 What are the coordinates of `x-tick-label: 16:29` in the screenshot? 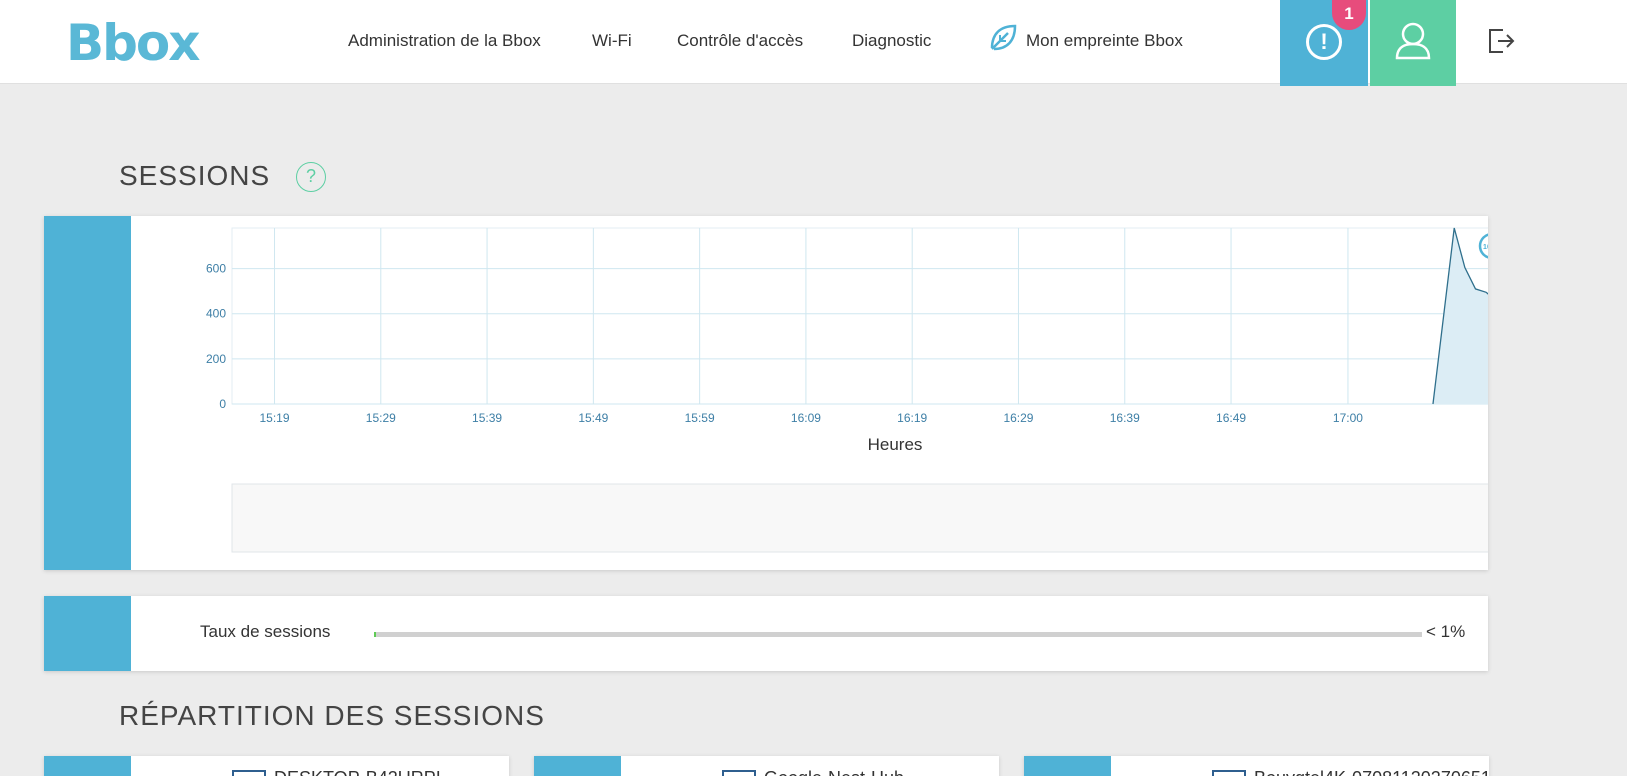 It's located at (1018, 418).